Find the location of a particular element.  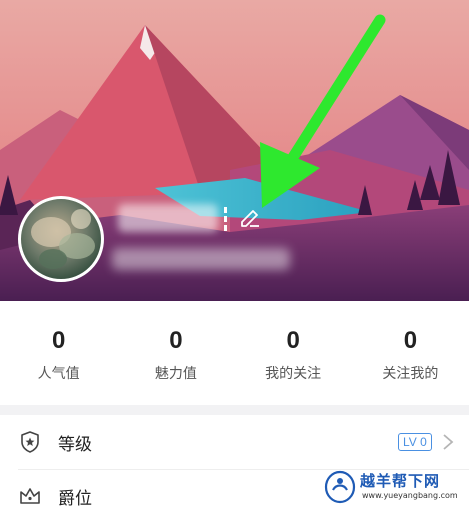

site-watermark: 越羊帮下网 www.yueyangbang.com is located at coordinates (394, 488).